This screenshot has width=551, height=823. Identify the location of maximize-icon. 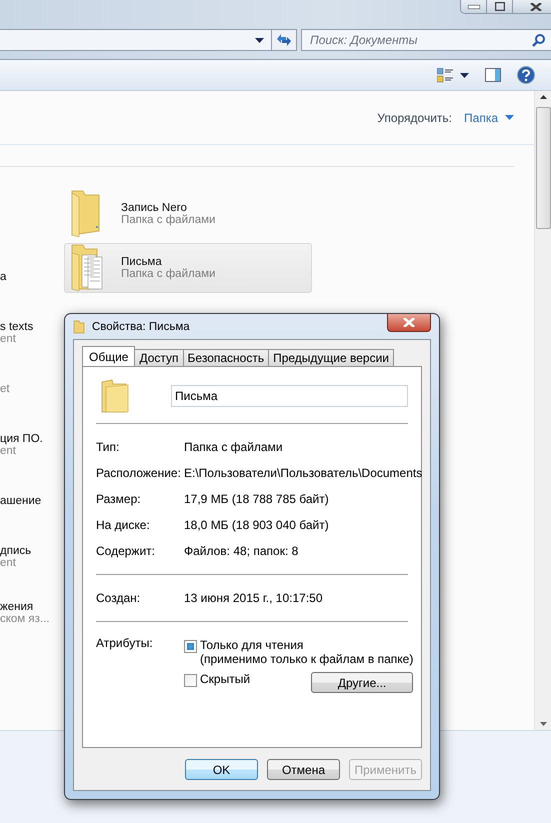
(499, 6).